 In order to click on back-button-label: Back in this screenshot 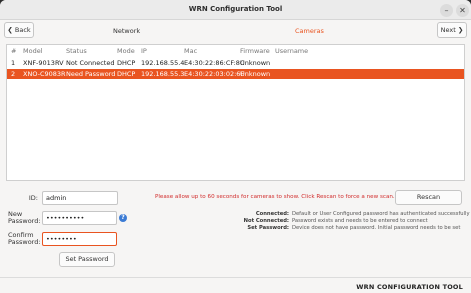, I will do `click(22, 30)`.